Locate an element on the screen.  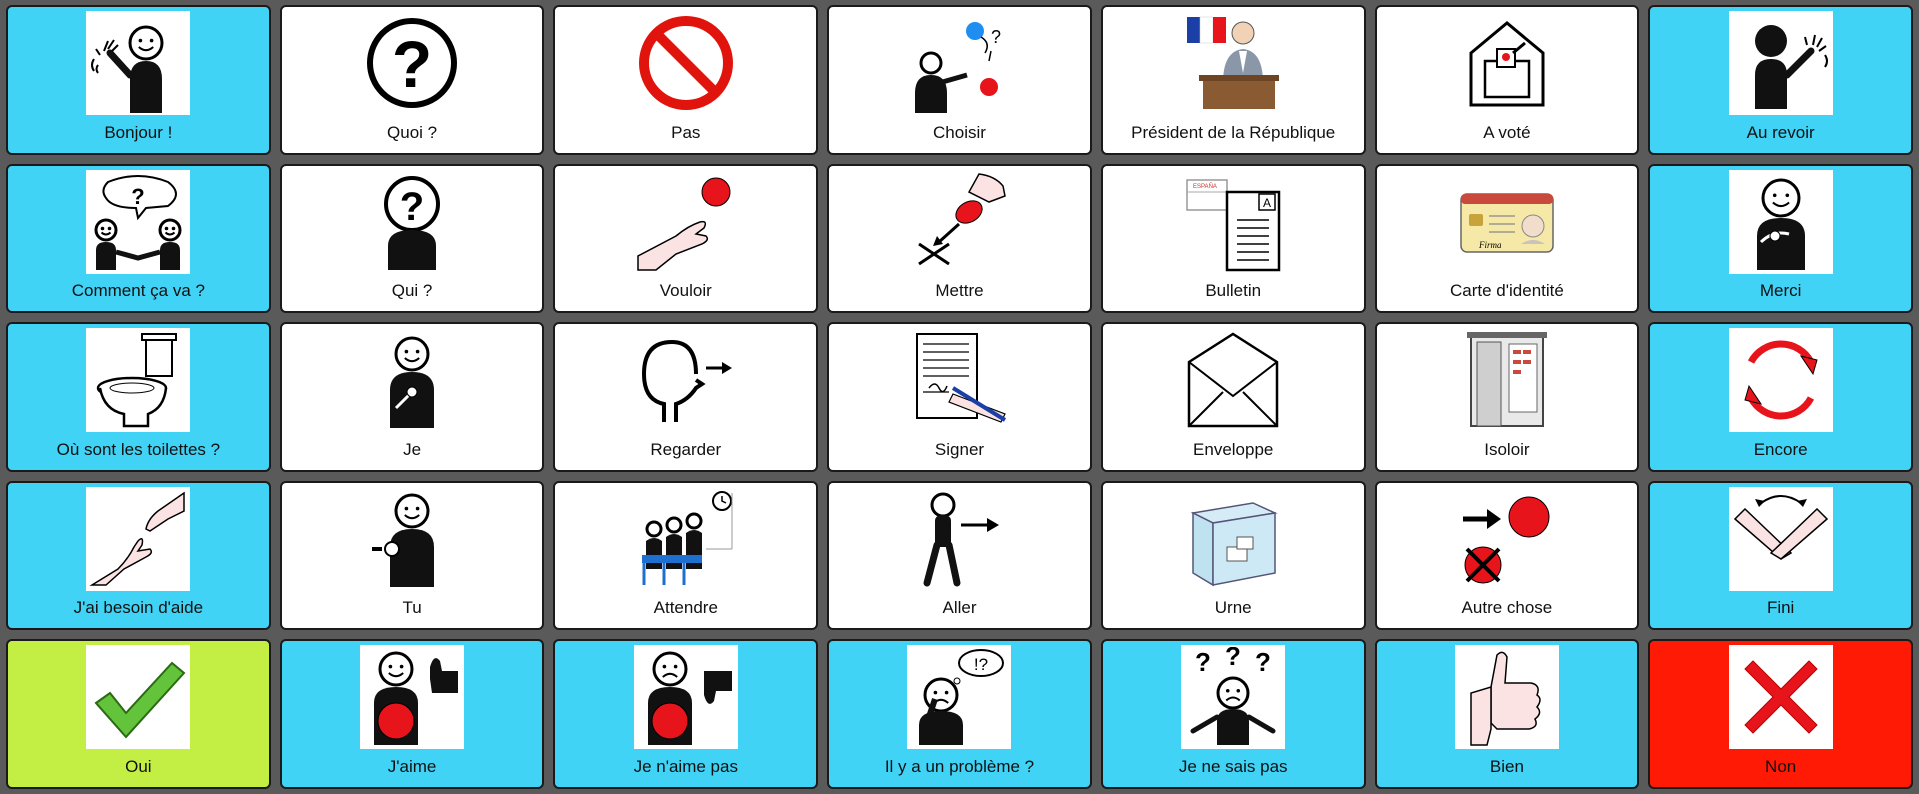
check-icon is located at coordinates (138, 697).